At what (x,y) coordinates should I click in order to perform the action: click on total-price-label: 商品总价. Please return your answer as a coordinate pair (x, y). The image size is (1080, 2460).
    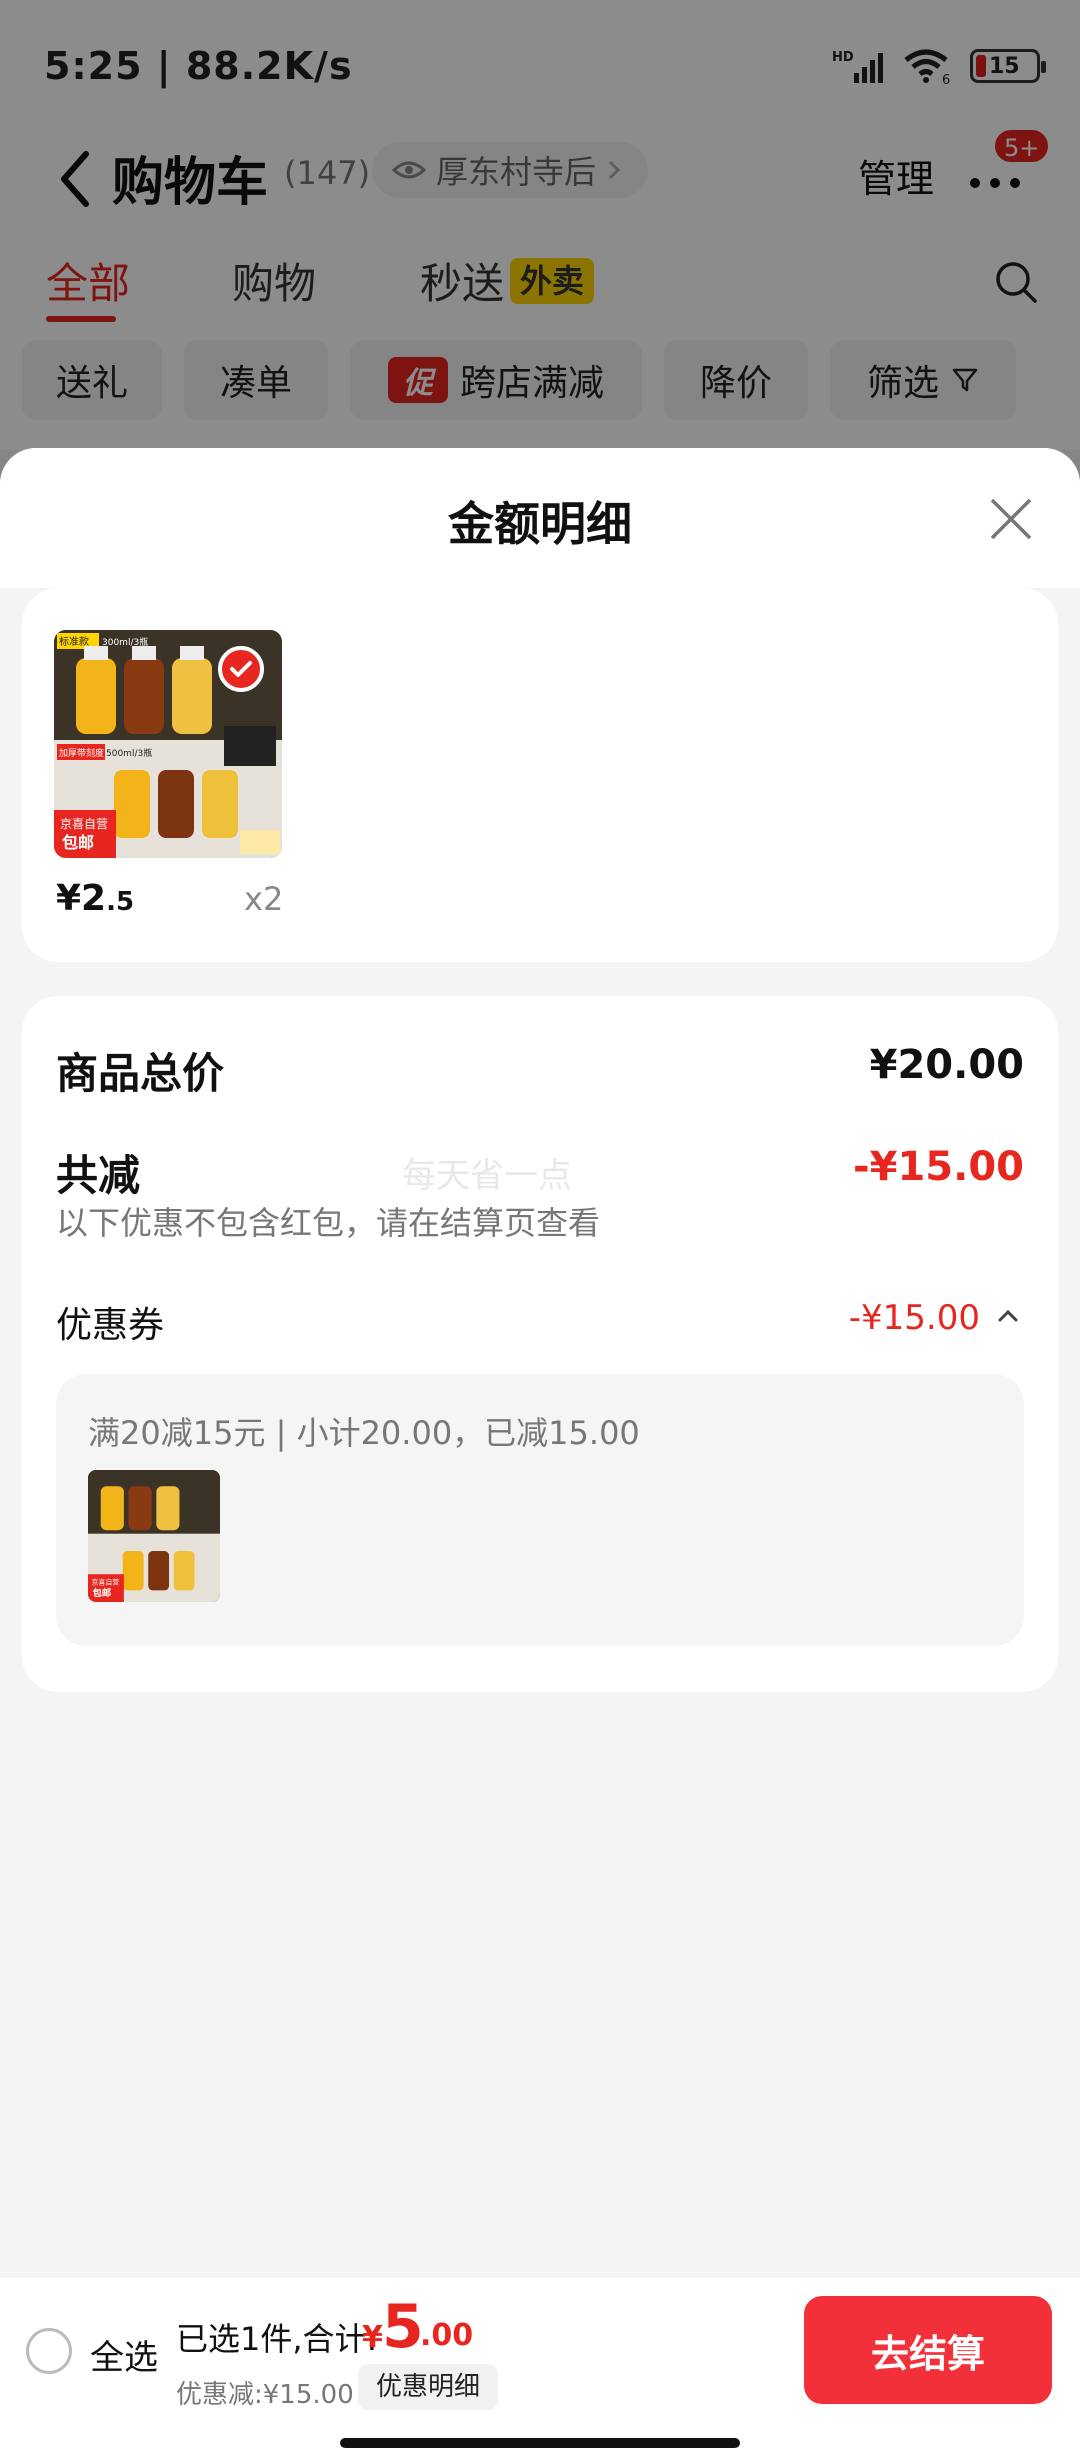
    Looking at the image, I should click on (140, 1073).